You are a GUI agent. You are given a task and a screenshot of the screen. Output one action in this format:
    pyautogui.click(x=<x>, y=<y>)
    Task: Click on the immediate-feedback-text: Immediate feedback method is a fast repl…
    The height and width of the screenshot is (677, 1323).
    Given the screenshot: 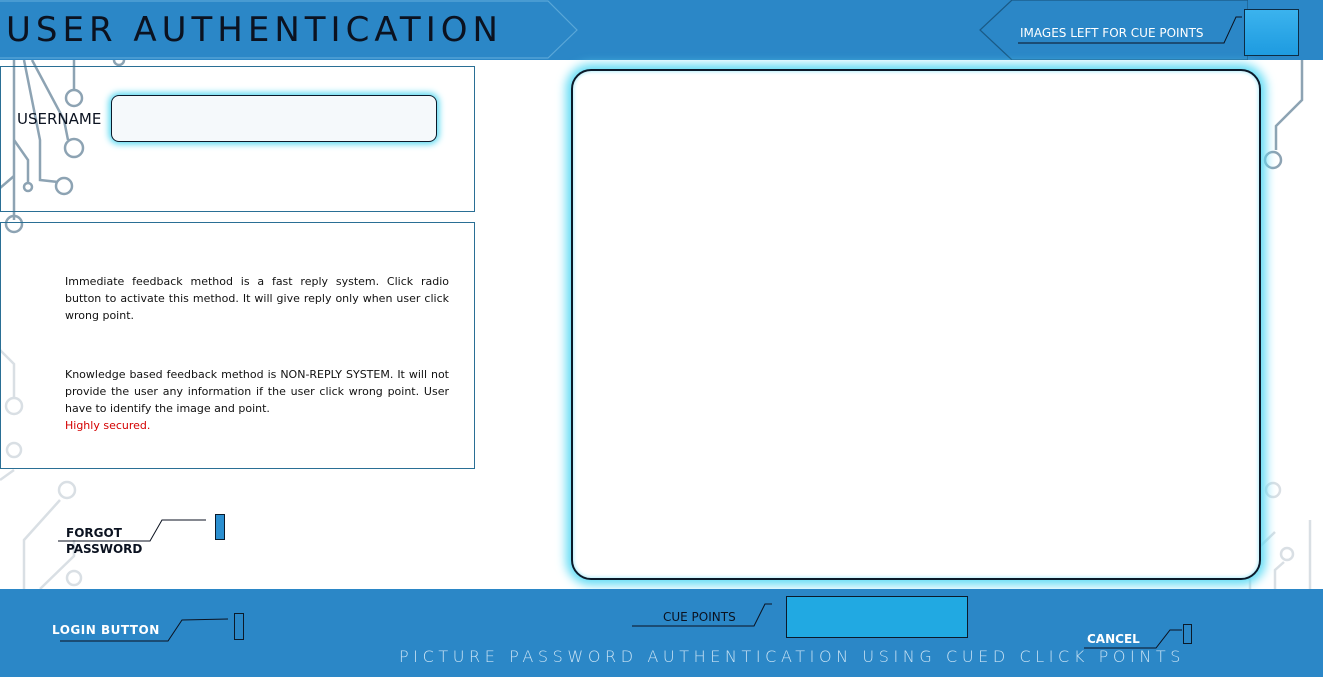 What is the action you would take?
    pyautogui.click(x=257, y=298)
    